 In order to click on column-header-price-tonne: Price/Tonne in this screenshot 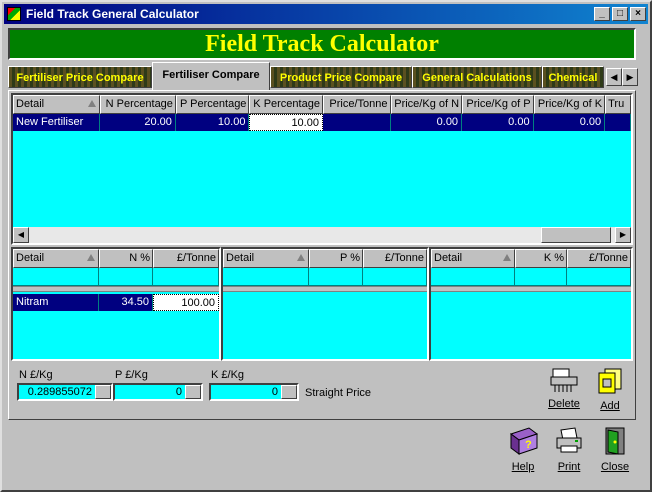, I will do `click(356, 104)`.